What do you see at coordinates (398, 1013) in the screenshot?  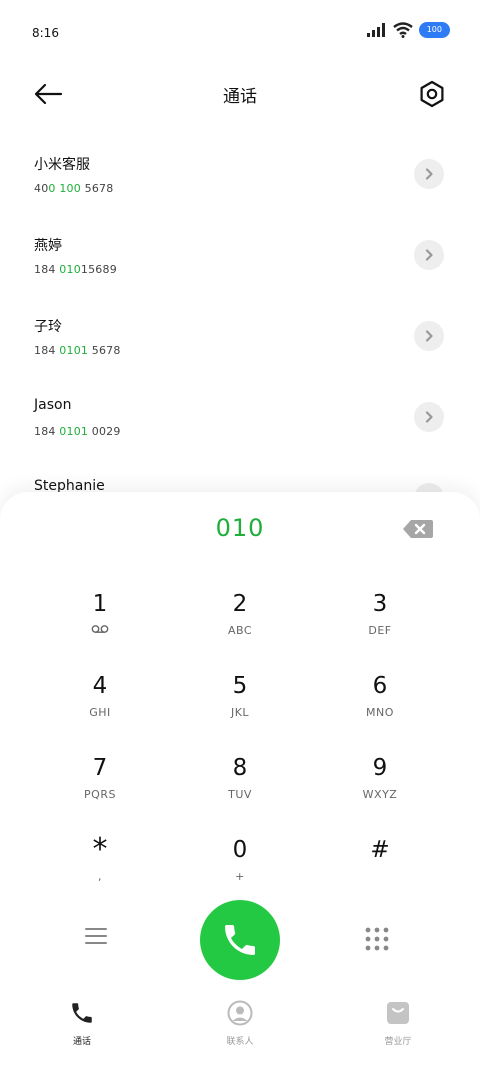 I see `store-icon` at bounding box center [398, 1013].